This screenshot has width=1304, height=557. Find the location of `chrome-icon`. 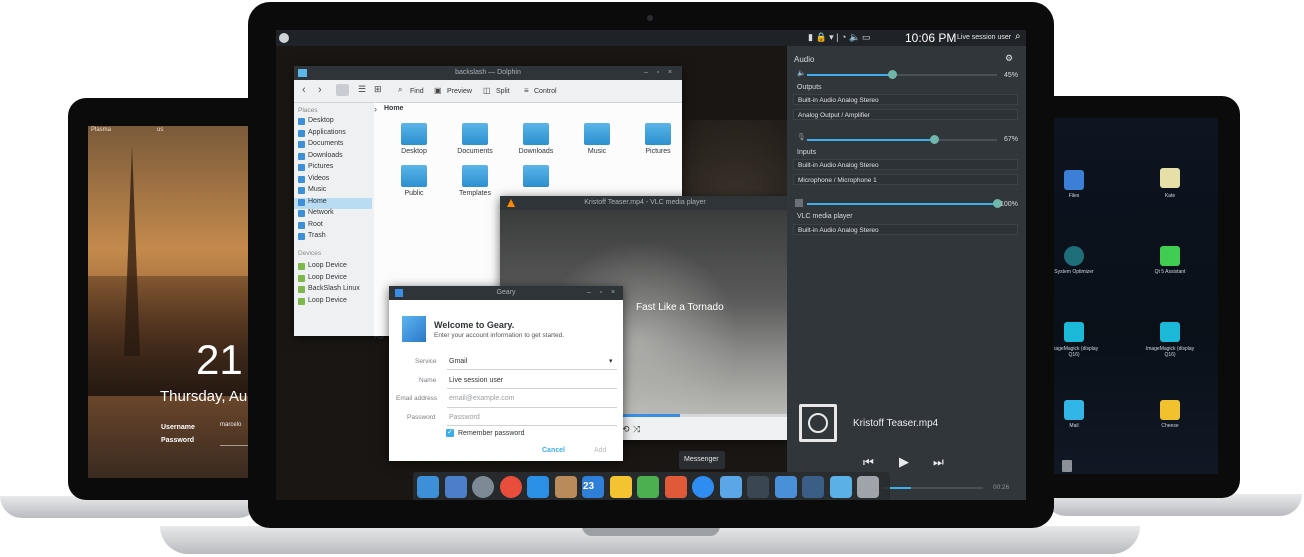

chrome-icon is located at coordinates (510, 487).